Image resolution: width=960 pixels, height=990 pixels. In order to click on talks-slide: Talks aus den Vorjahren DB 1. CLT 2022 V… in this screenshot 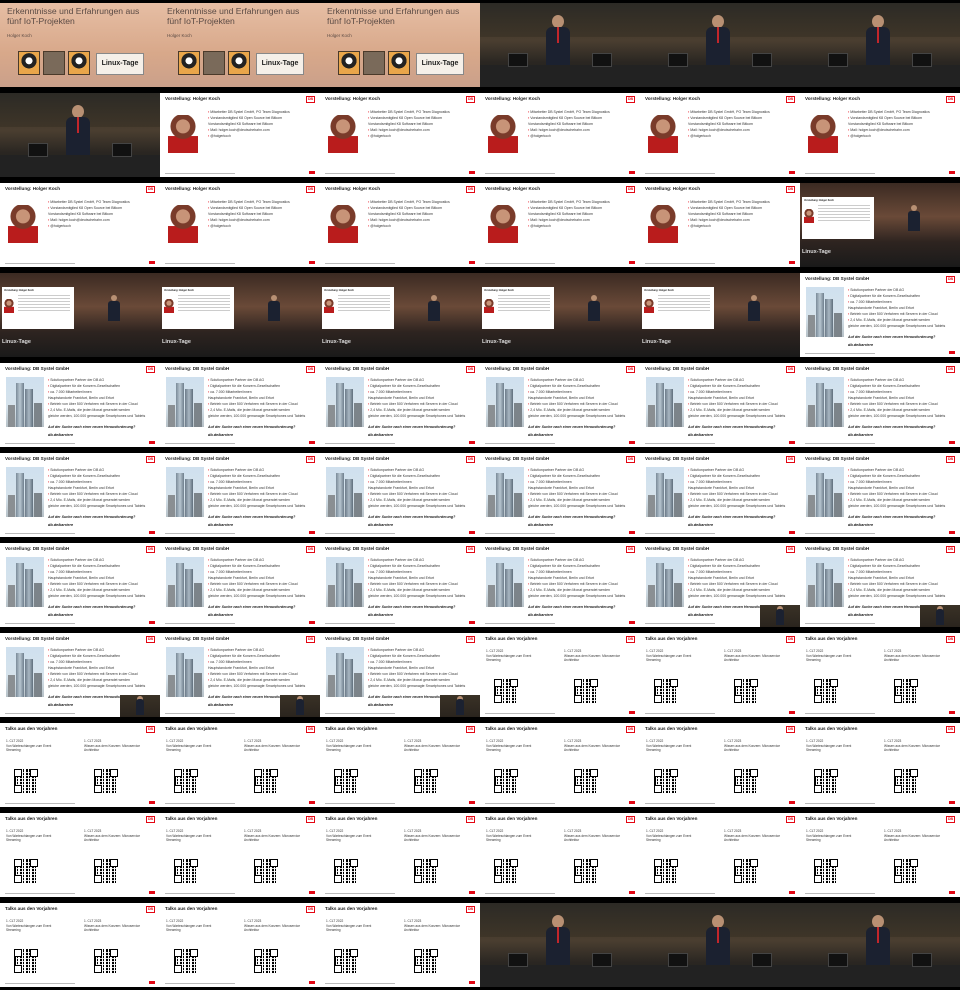, I will do `click(880, 855)`.